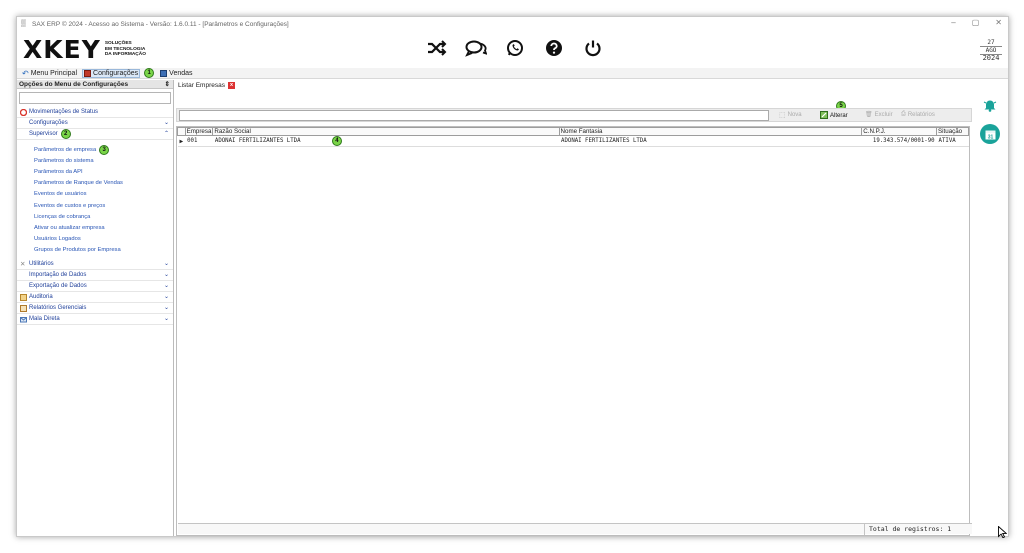 This screenshot has height=553, width=1024. I want to click on tools-icon: ✕, so click(23, 264).